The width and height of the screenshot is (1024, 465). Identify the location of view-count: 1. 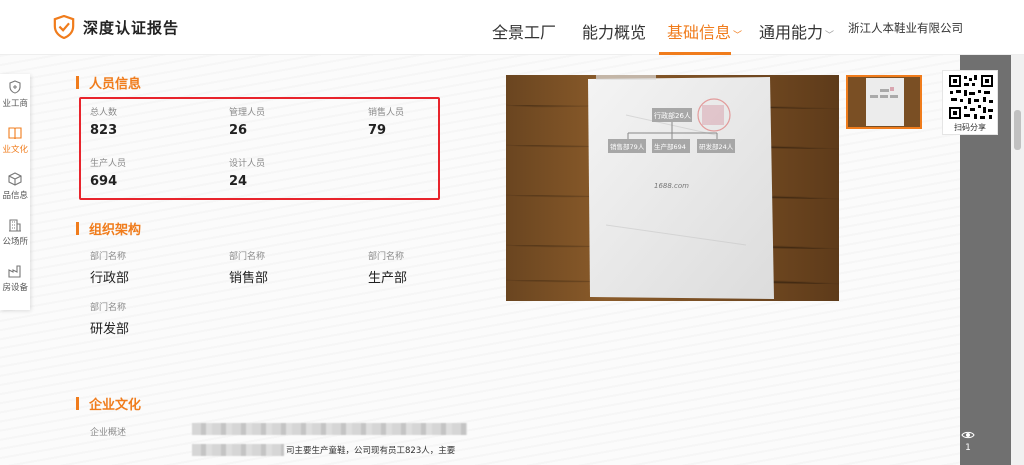
(968, 443).